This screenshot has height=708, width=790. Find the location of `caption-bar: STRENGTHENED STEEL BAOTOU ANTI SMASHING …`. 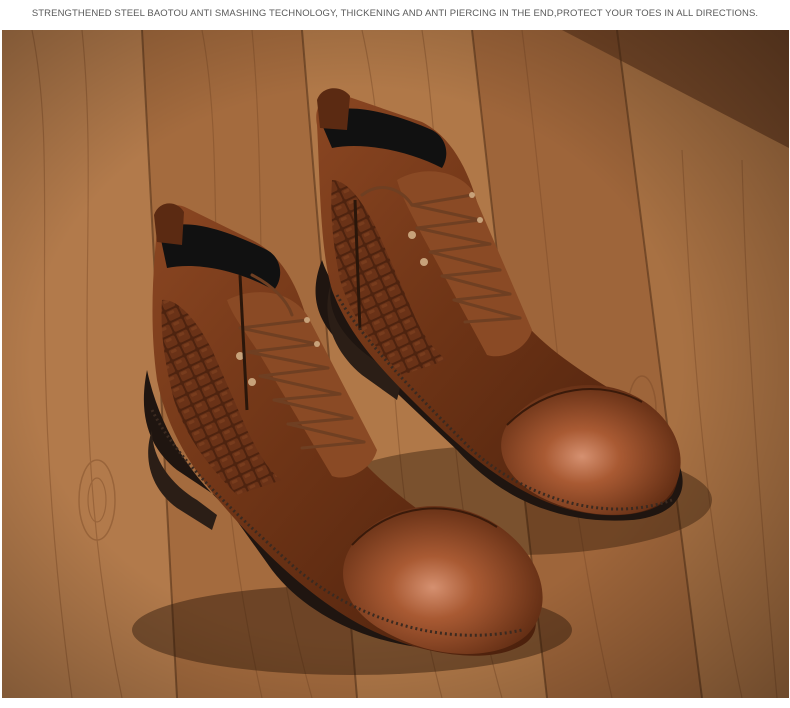

caption-bar: STRENGTHENED STEEL BAOTOU ANTI SMASHING … is located at coordinates (395, 13).